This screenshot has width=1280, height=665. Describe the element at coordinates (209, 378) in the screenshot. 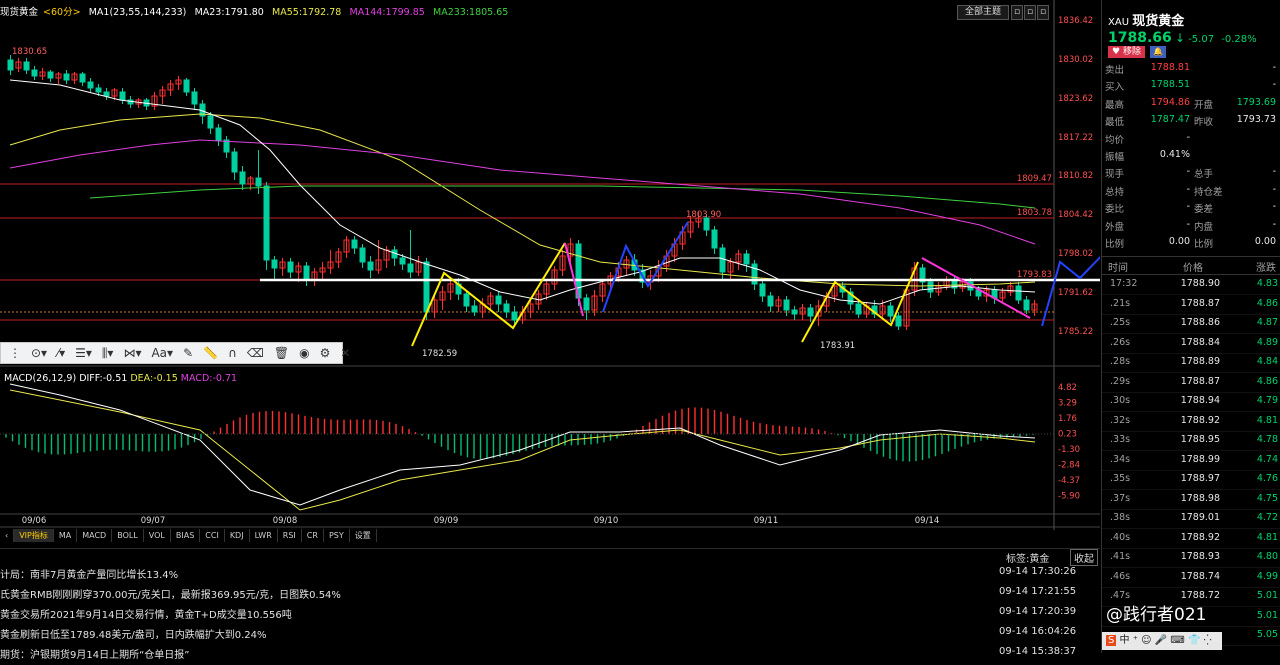

I see `macd-value: MACD:-0.71` at that location.